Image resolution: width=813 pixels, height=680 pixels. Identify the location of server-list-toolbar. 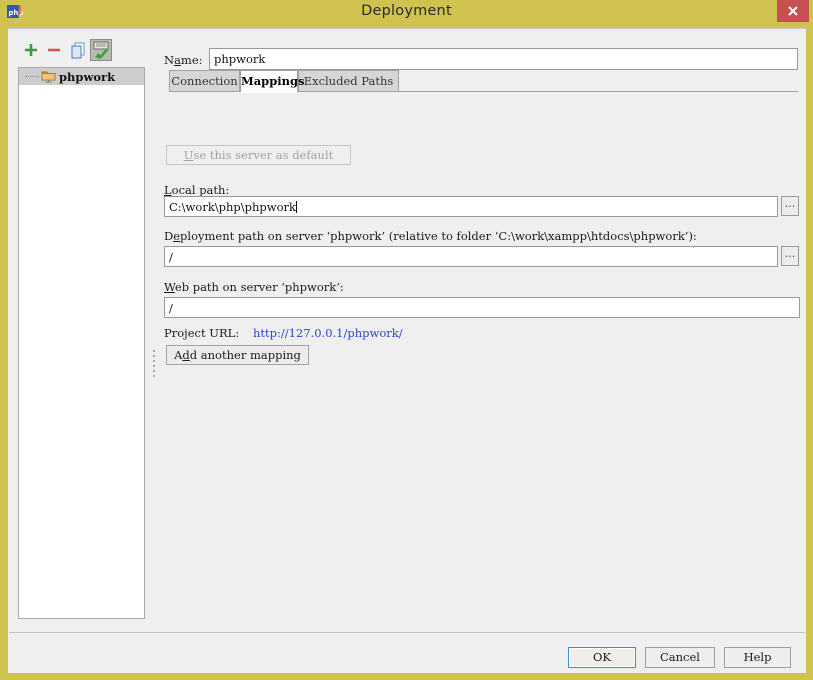
(85, 50).